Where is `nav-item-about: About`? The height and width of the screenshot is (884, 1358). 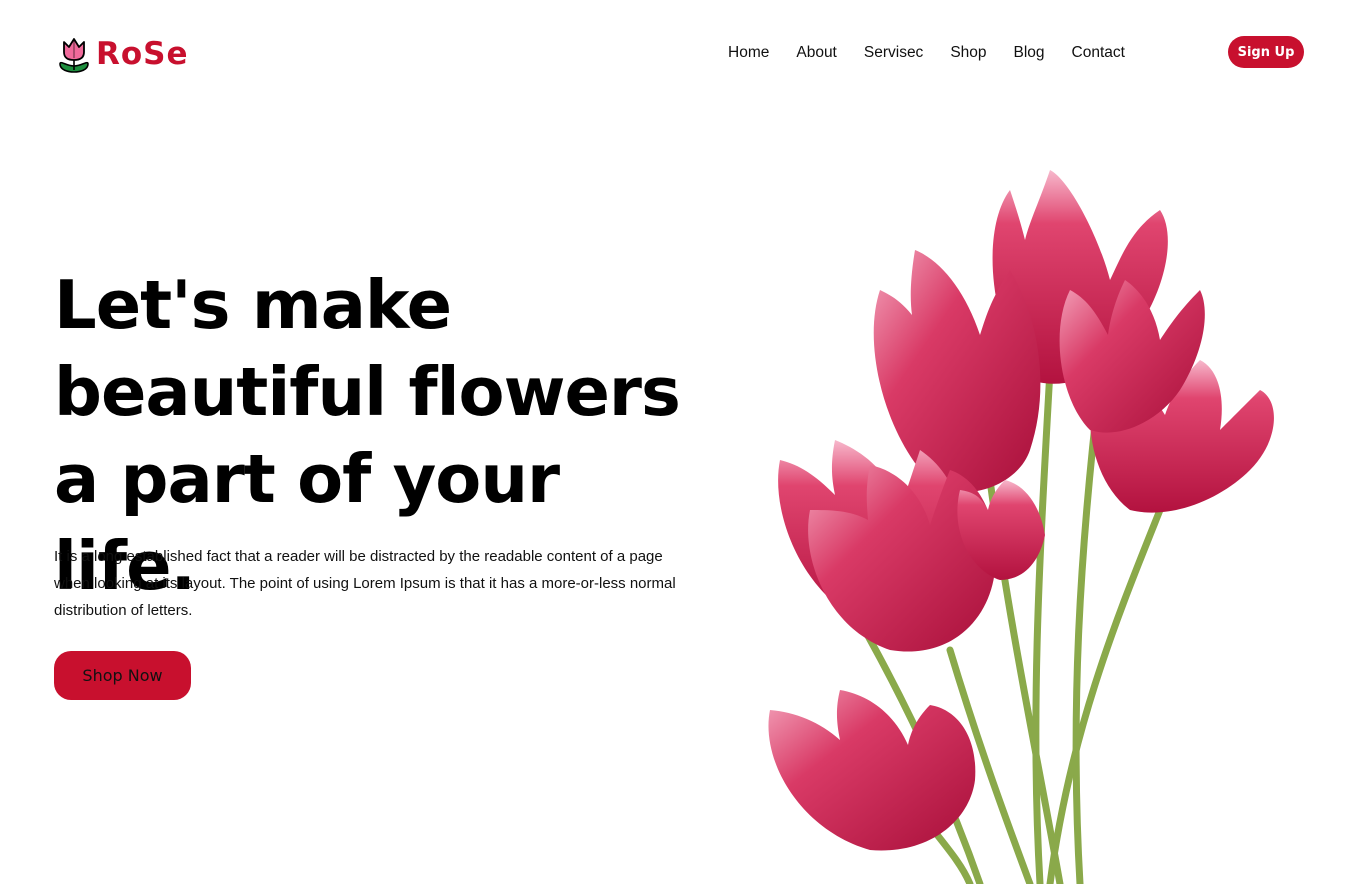 nav-item-about: About is located at coordinates (816, 53).